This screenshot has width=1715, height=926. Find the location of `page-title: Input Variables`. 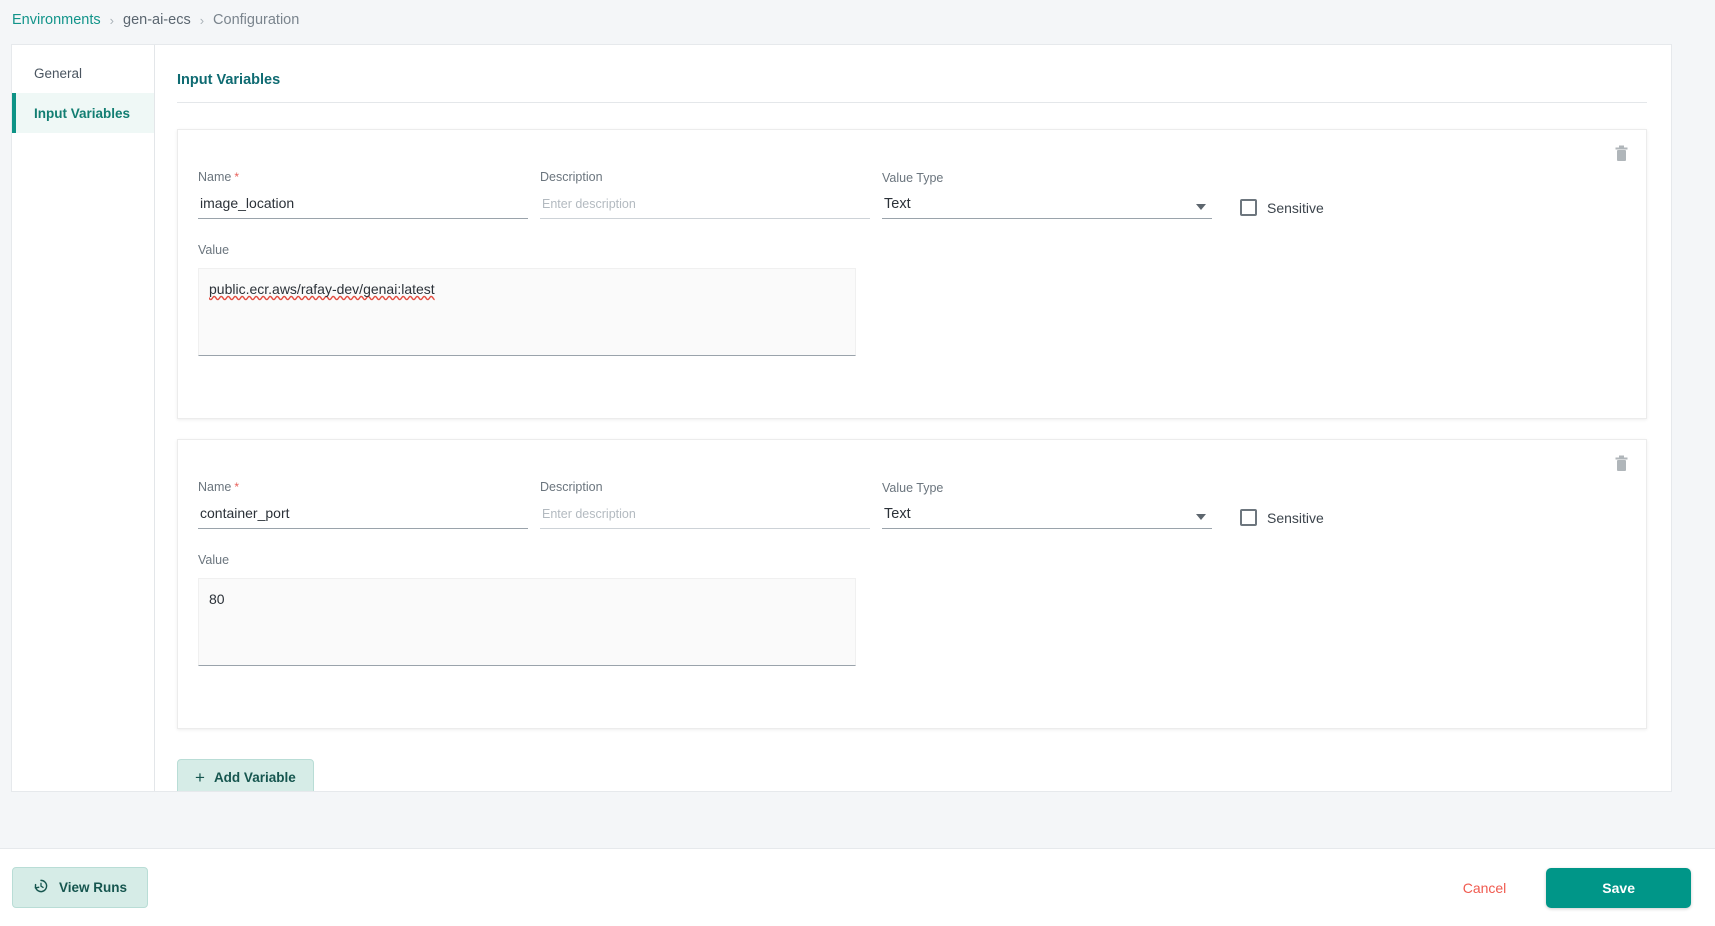

page-title: Input Variables is located at coordinates (229, 80).